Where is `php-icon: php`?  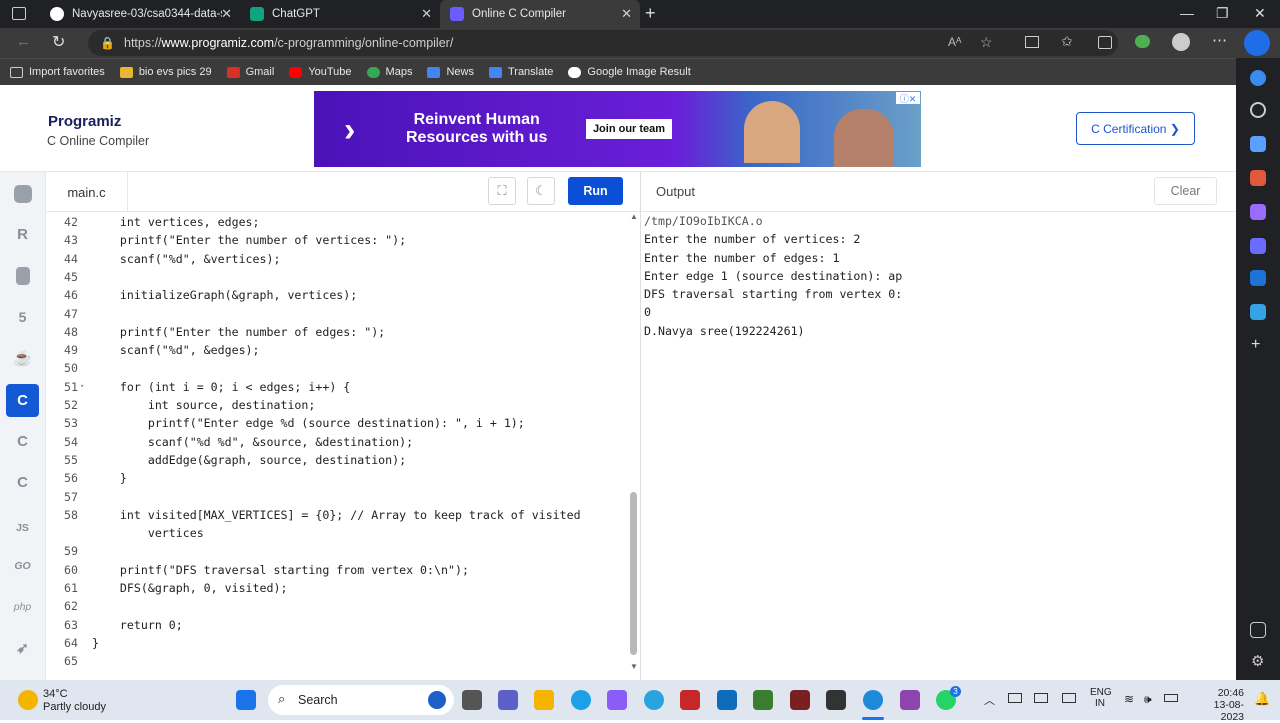
php-icon: php is located at coordinates (22, 606).